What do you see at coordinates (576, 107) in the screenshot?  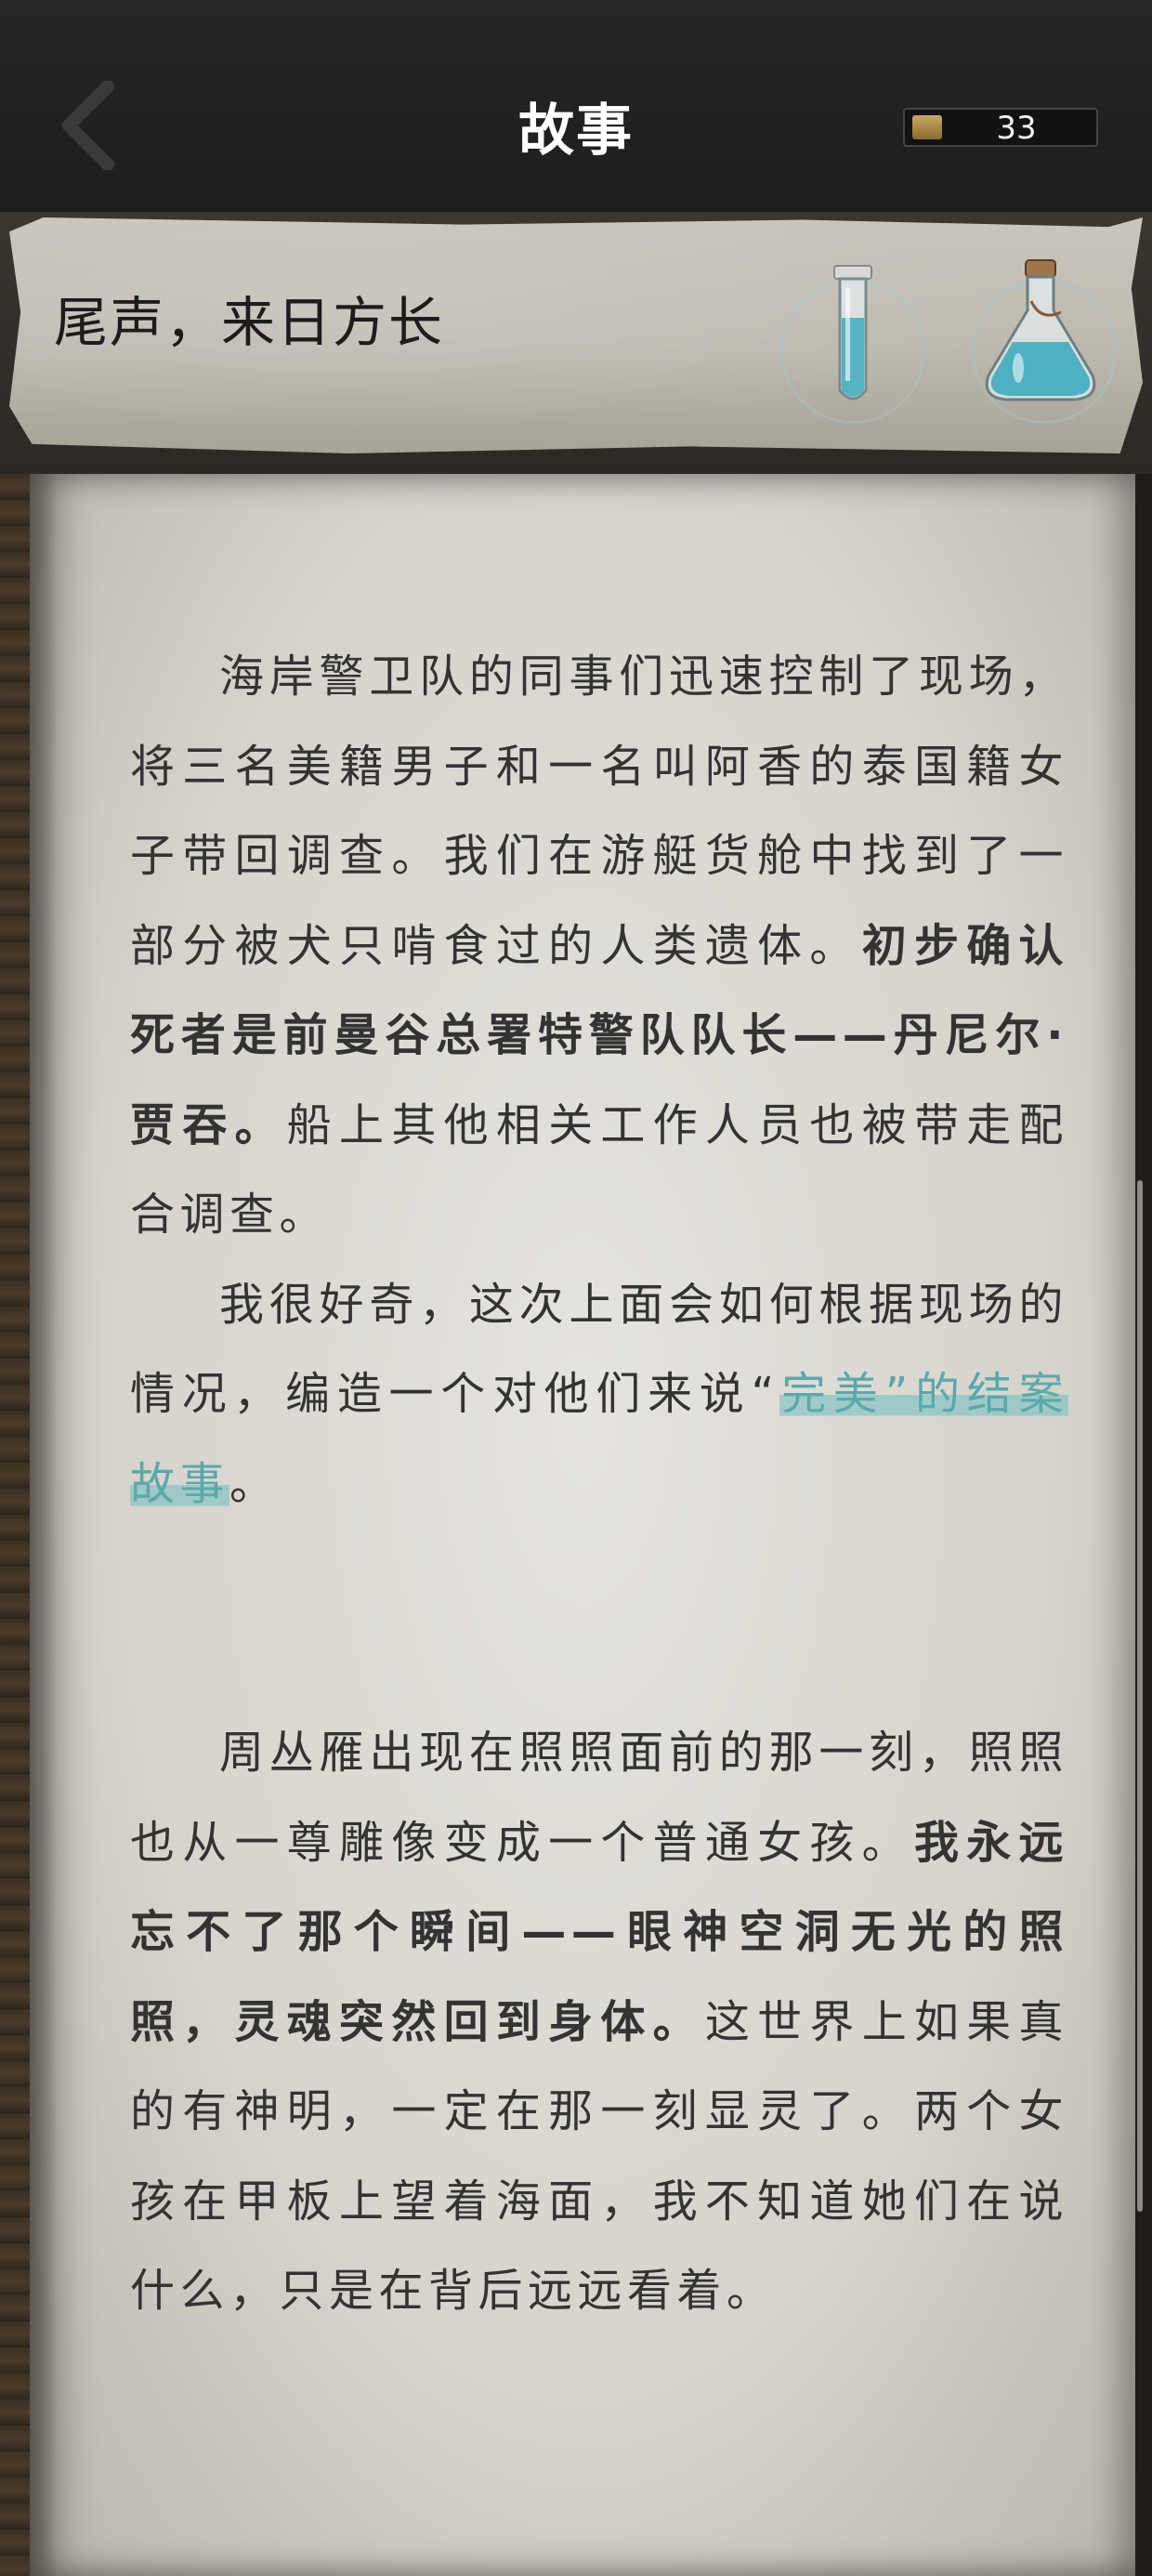 I see `top-bar: 故事 33` at bounding box center [576, 107].